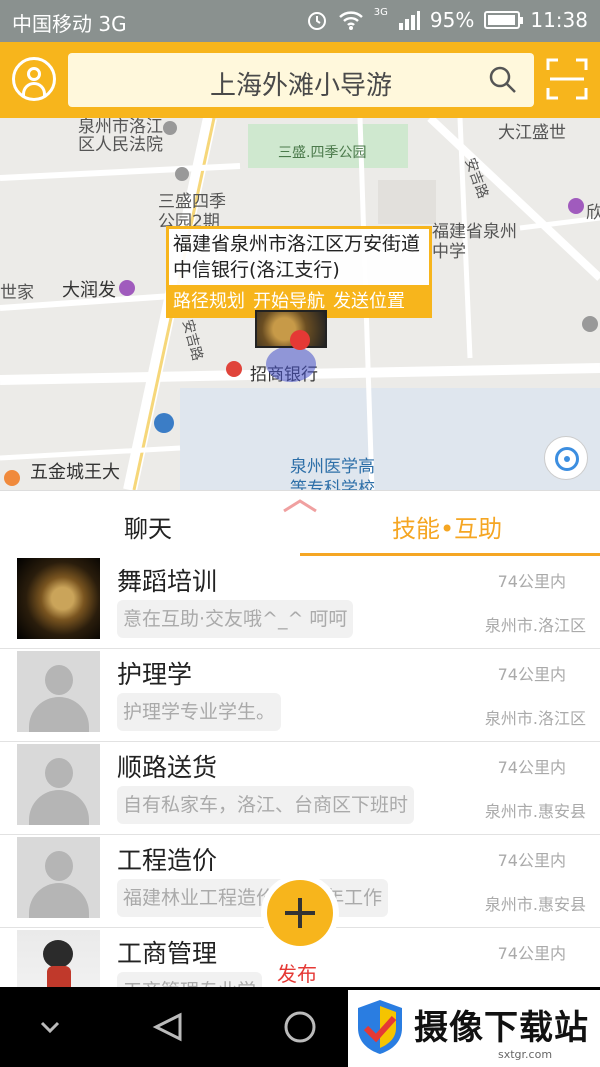 This screenshot has height=1067, width=600. Describe the element at coordinates (300, 1027) in the screenshot. I see `home-icon` at that location.